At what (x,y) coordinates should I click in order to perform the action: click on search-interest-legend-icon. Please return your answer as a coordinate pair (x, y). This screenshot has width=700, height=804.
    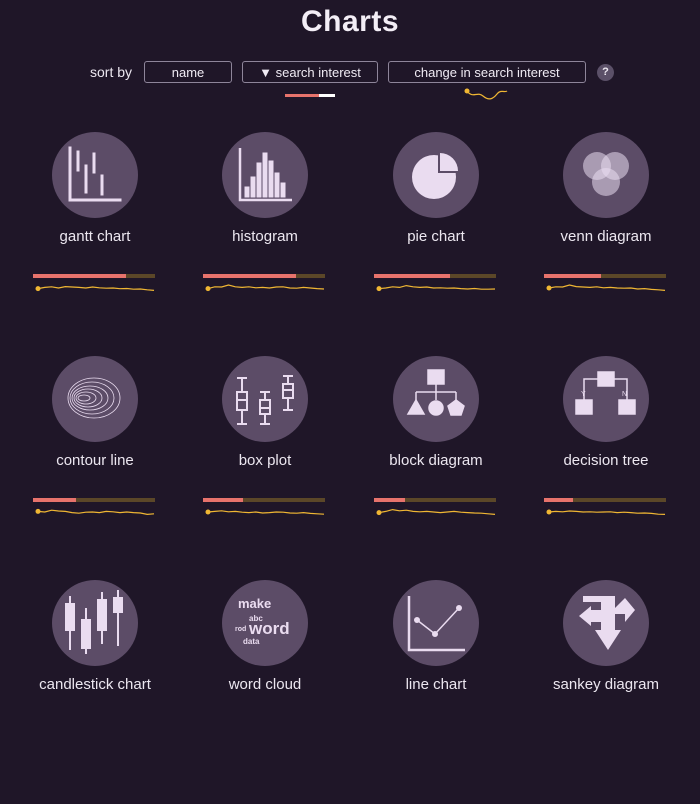
    Looking at the image, I should click on (310, 95).